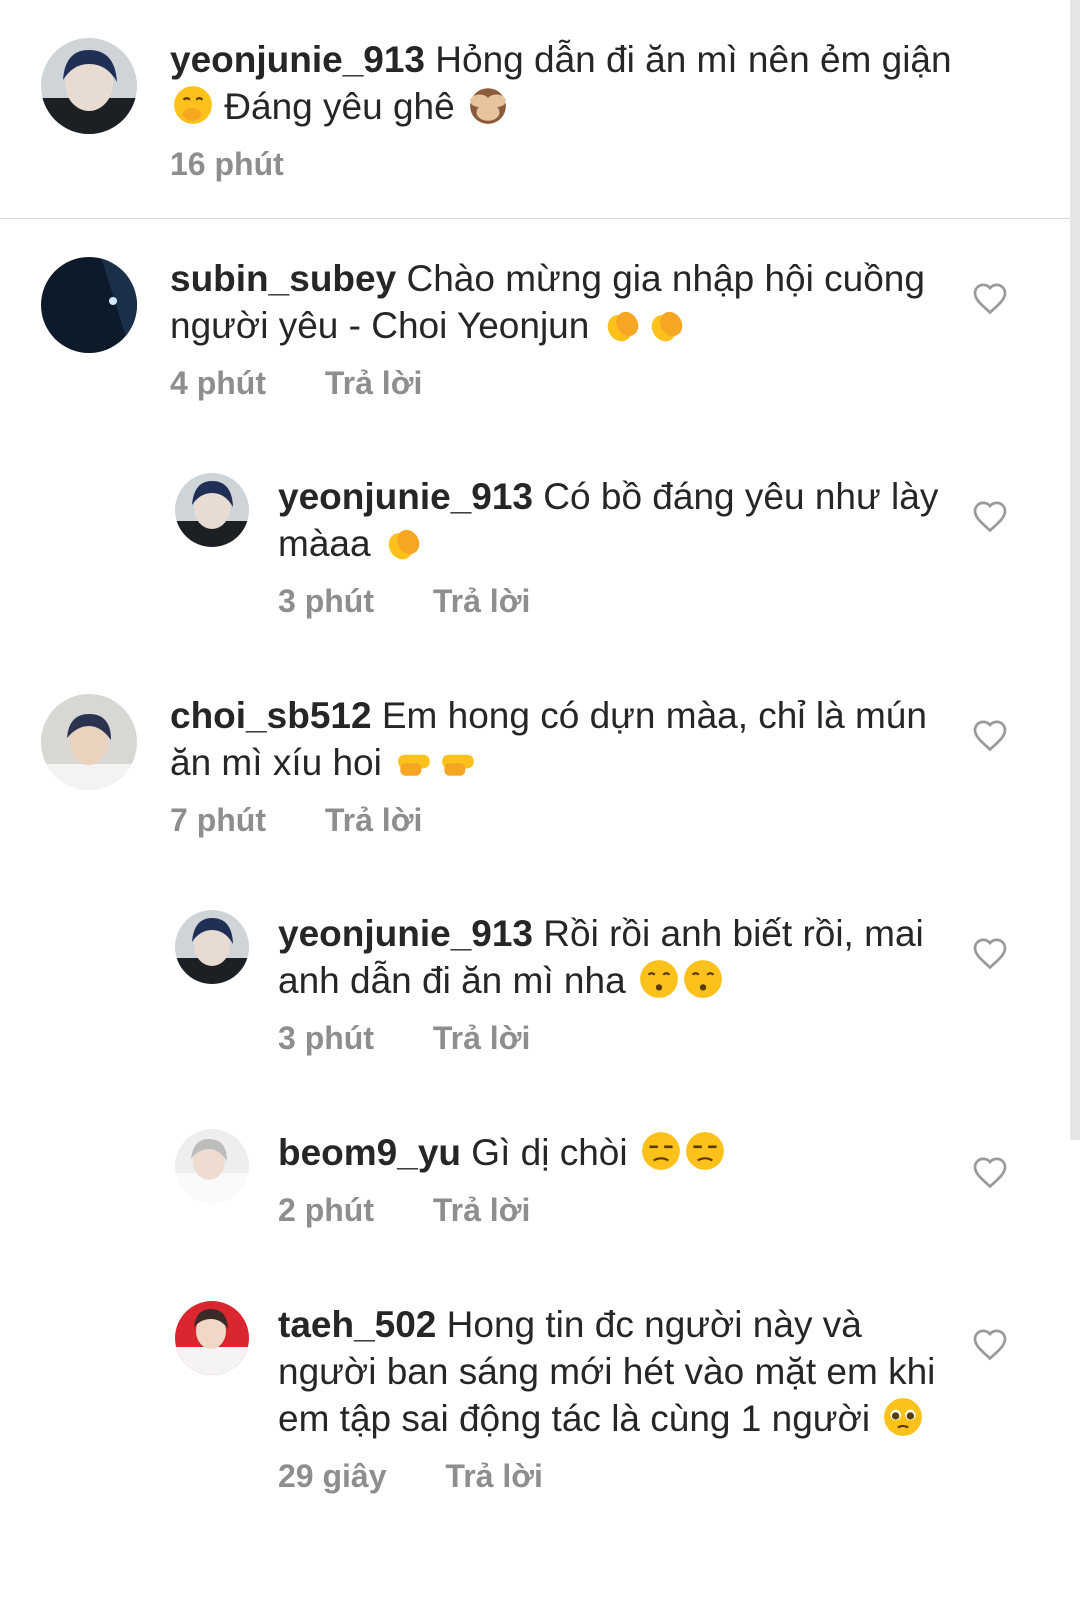 This screenshot has width=1080, height=1602. What do you see at coordinates (283, 278) in the screenshot?
I see `username: subin_subey` at bounding box center [283, 278].